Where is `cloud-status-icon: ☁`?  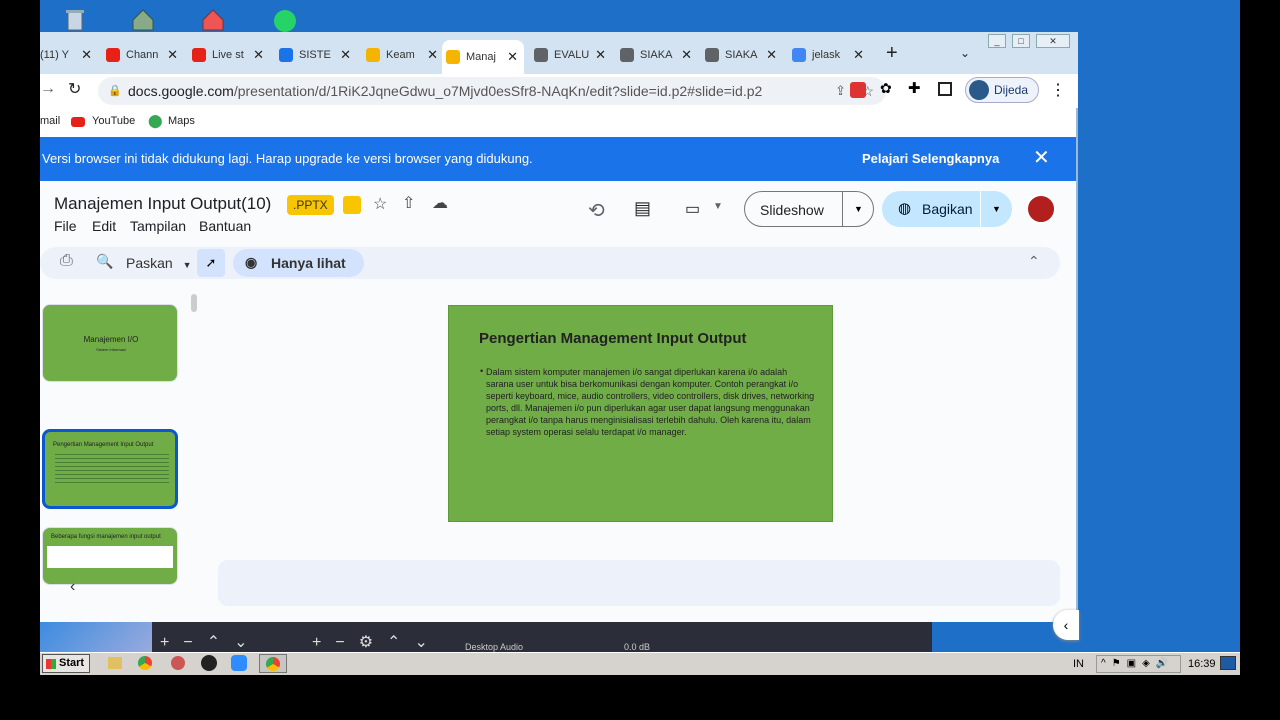
cloud-status-icon: ☁ is located at coordinates (440, 203).